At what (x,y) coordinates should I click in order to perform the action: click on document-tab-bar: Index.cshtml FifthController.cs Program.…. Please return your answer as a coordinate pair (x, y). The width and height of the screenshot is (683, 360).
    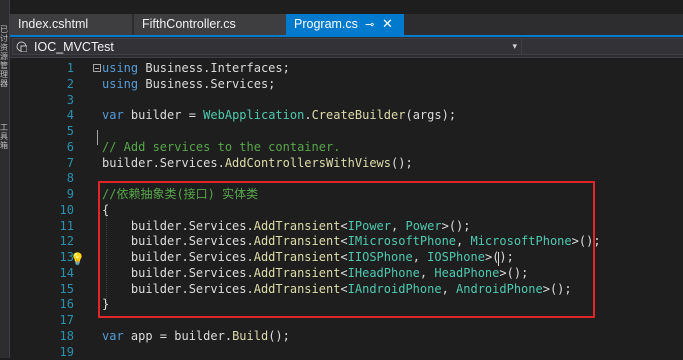
    Looking at the image, I should click on (346, 25).